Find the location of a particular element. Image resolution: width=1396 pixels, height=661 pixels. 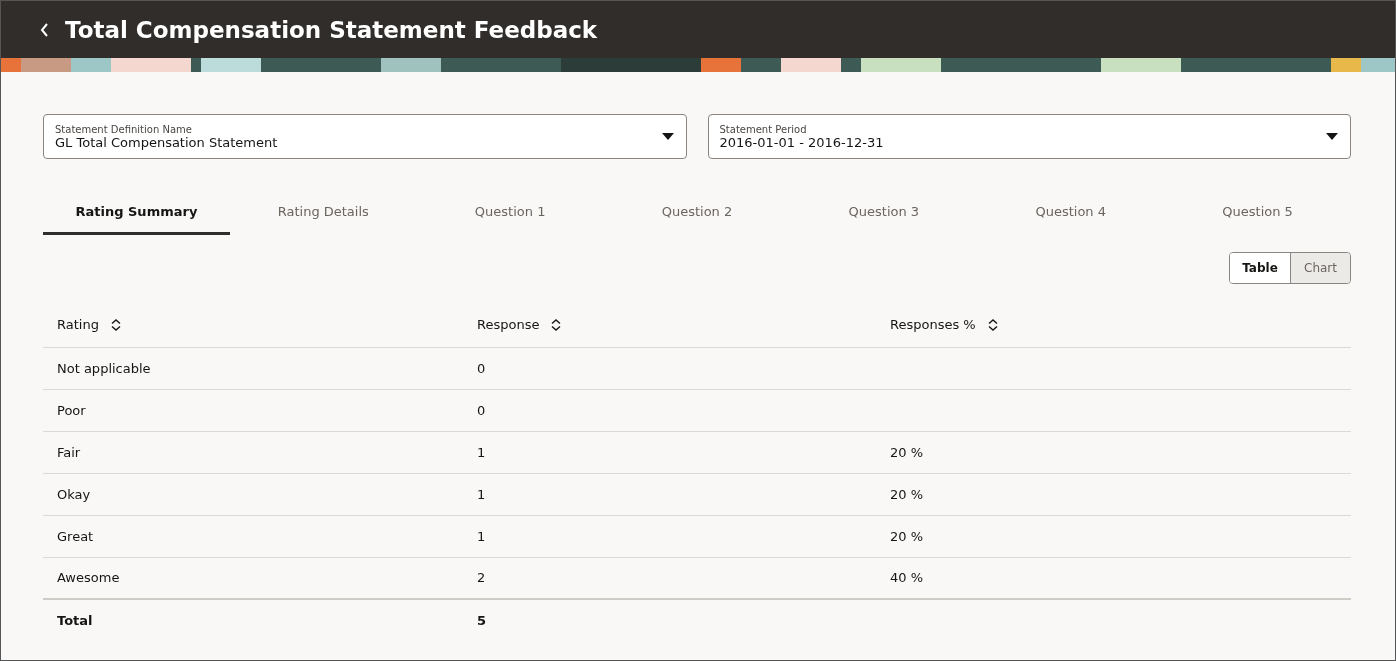

column-header: Rating is located at coordinates (78, 325).